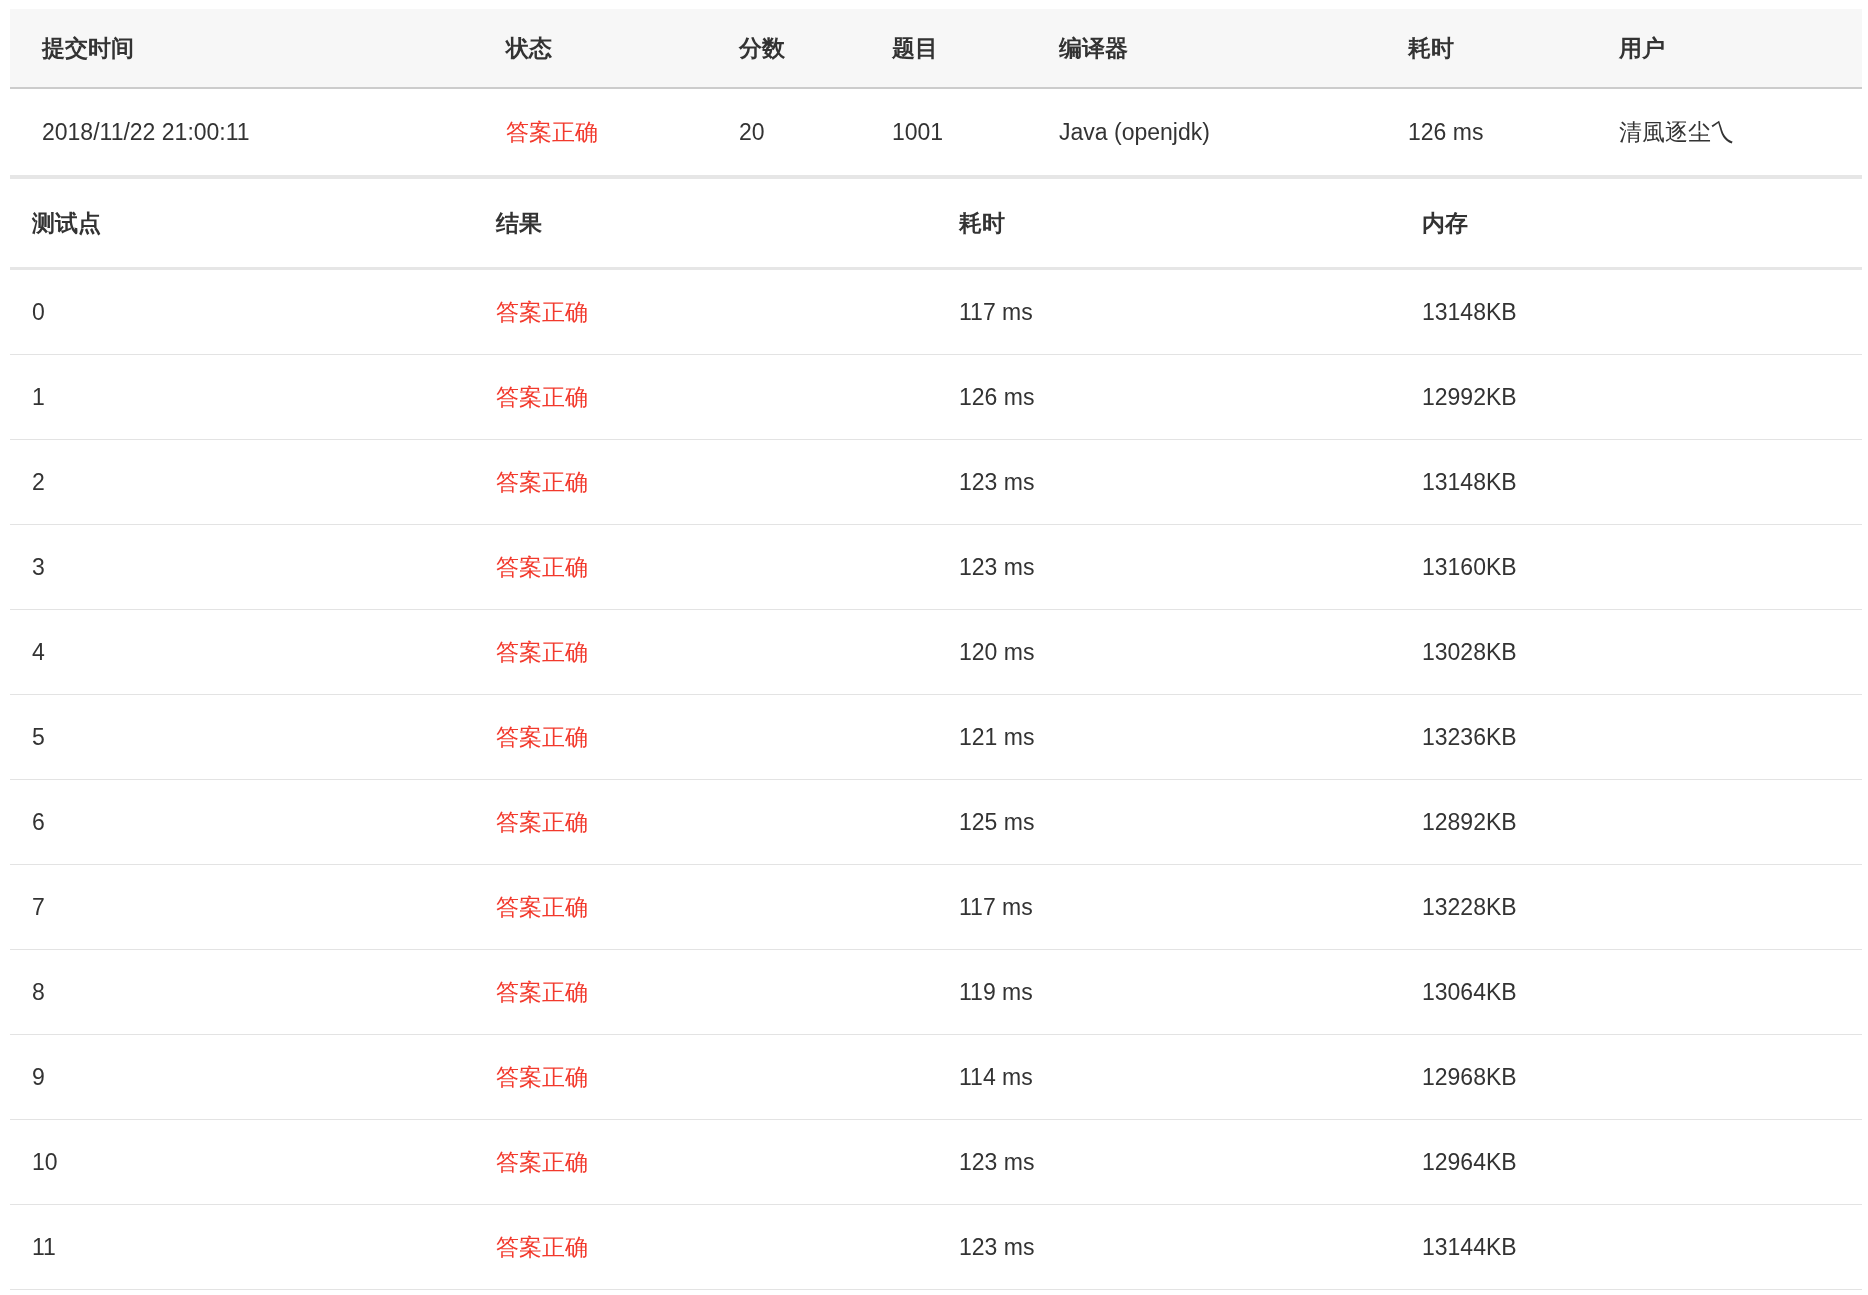  Describe the element at coordinates (519, 223) in the screenshot. I see `column-header: 结果` at that location.